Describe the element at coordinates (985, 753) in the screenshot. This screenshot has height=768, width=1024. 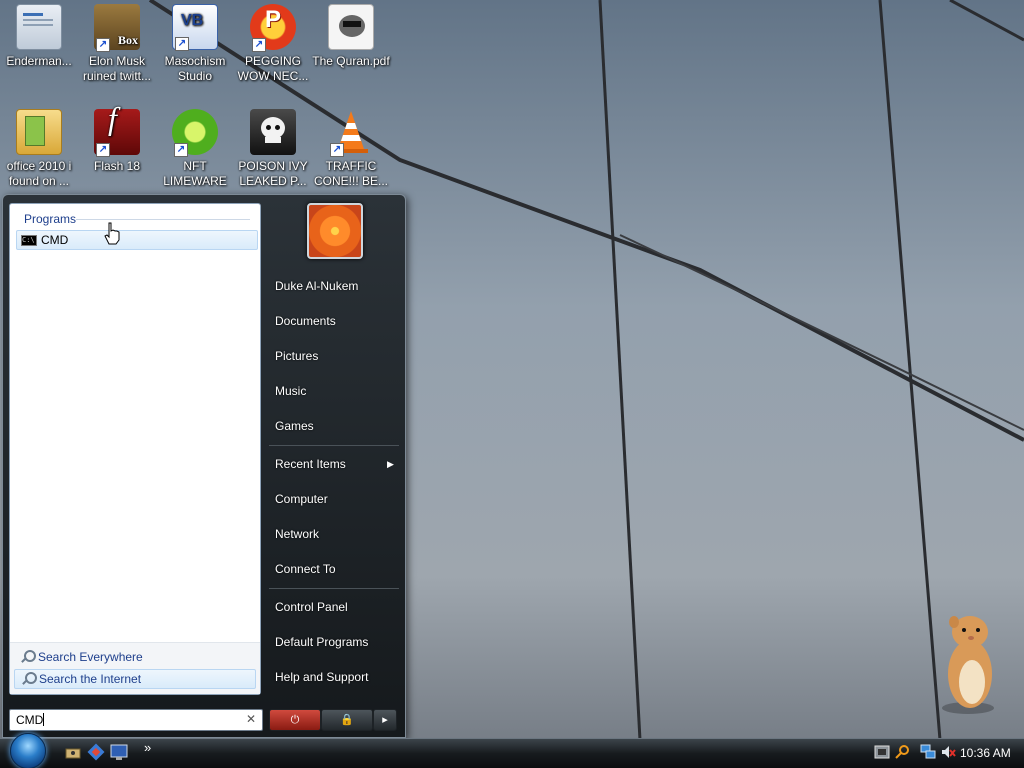
I see `taskbar-clock: 10:36 AM` at that location.